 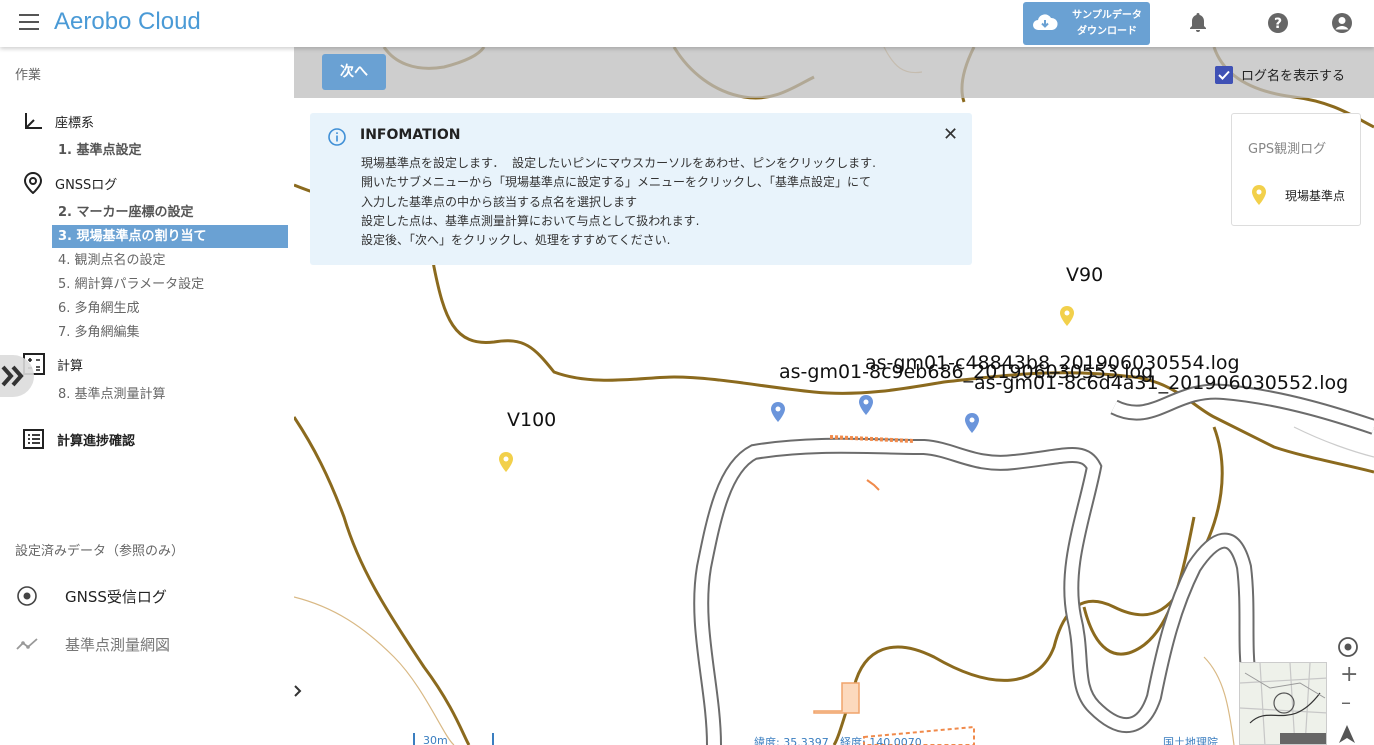 What do you see at coordinates (950, 134) in the screenshot?
I see `close-icon: ✕` at bounding box center [950, 134].